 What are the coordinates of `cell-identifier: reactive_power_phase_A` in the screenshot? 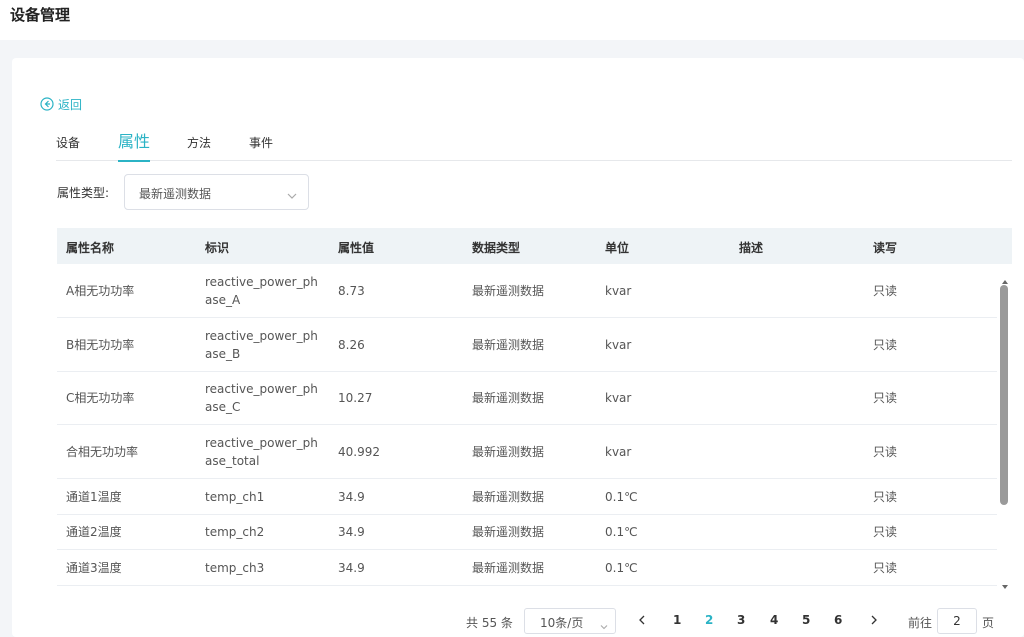 It's located at (261, 291).